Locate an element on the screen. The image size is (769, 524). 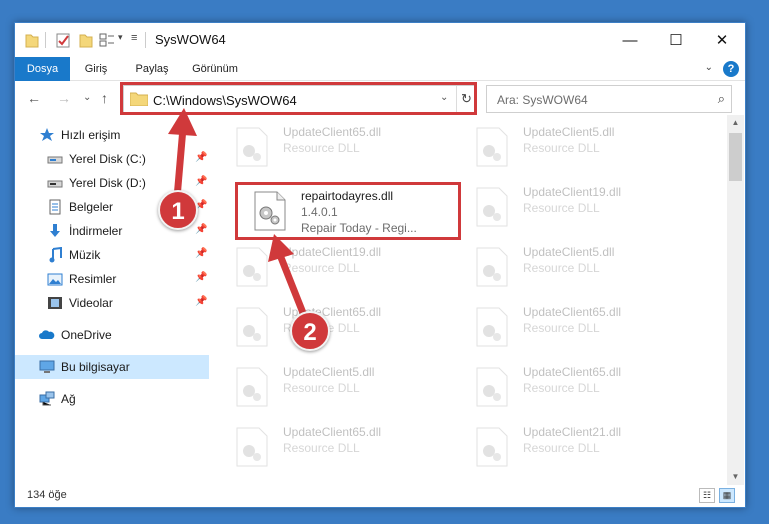
annotation-arrows is located at coordinates (238, 214).